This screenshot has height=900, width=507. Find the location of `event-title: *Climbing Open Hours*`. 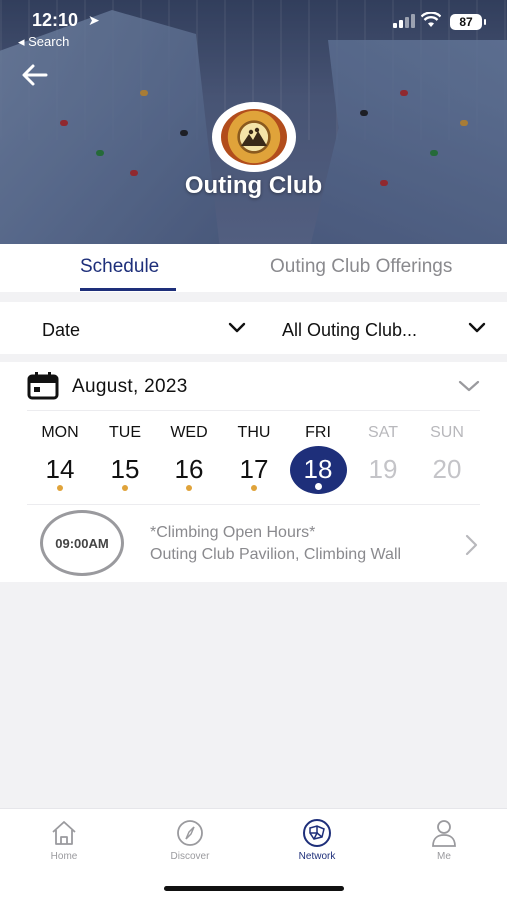

event-title: *Climbing Open Hours* is located at coordinates (233, 532).